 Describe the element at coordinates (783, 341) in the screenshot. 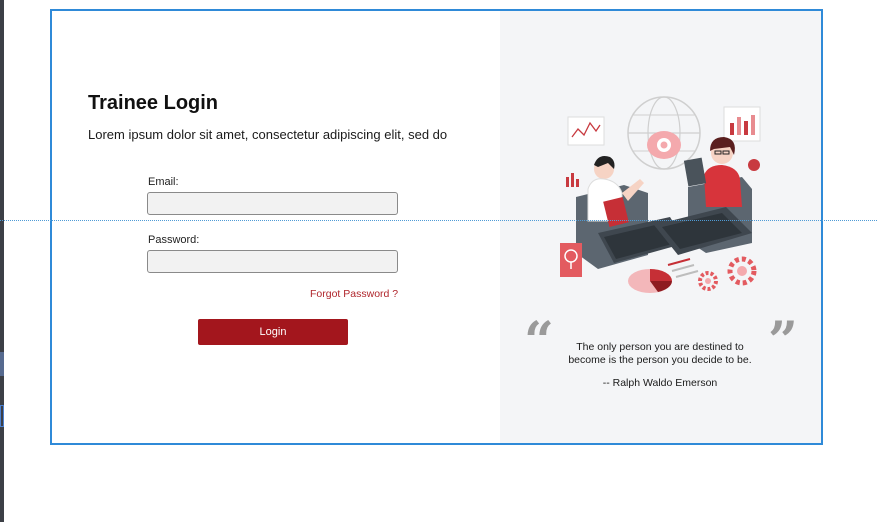

I see `quote-close-icon: ”` at that location.